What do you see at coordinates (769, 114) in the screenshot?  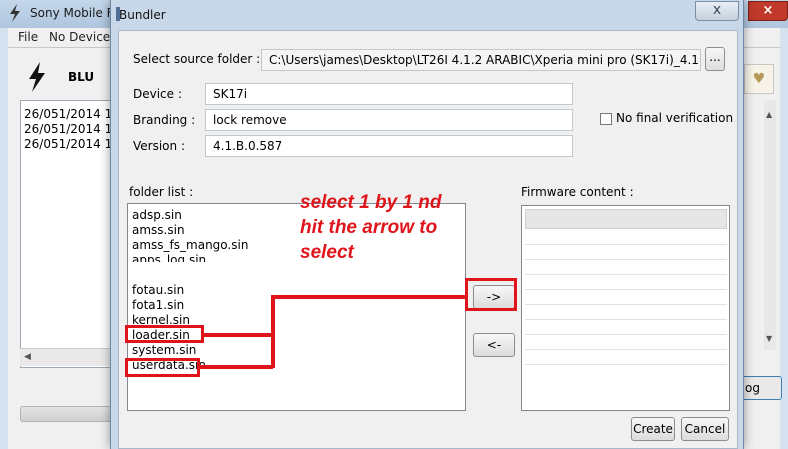 I see `scroll-up-icon: ▲` at bounding box center [769, 114].